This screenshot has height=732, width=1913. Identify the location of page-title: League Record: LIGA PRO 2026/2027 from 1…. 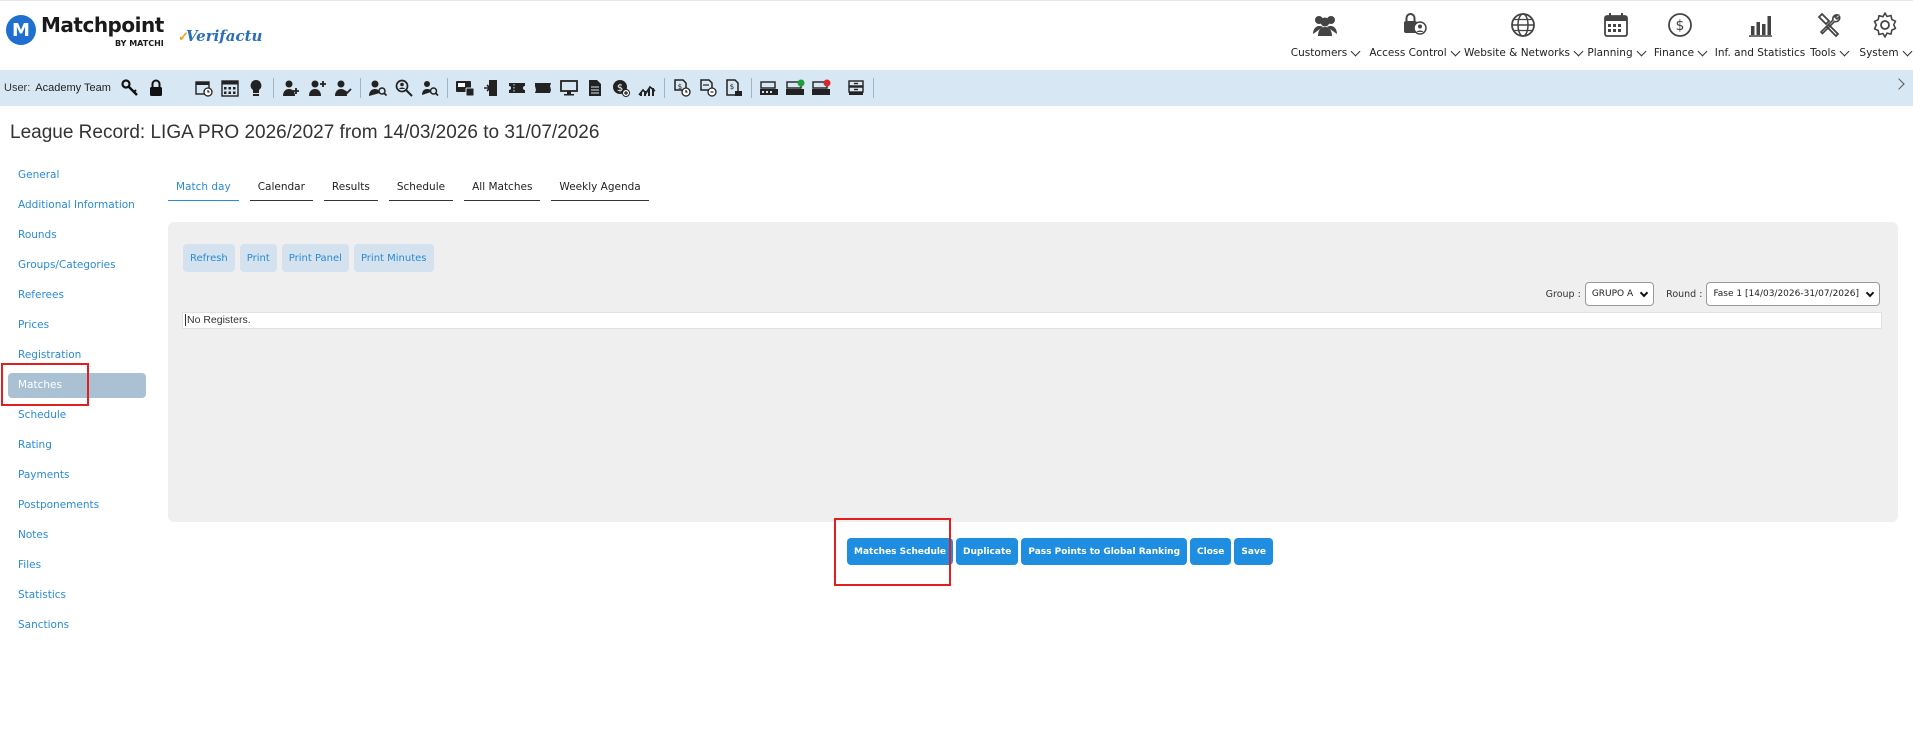
(305, 132).